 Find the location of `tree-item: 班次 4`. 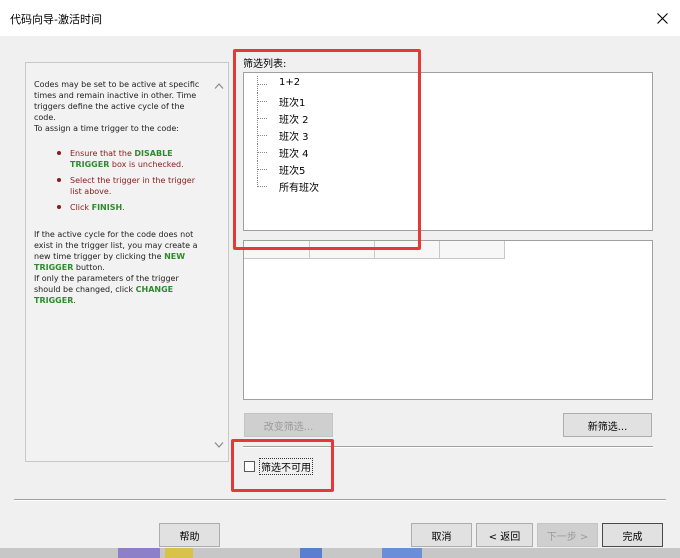

tree-item: 班次 4 is located at coordinates (304, 152).